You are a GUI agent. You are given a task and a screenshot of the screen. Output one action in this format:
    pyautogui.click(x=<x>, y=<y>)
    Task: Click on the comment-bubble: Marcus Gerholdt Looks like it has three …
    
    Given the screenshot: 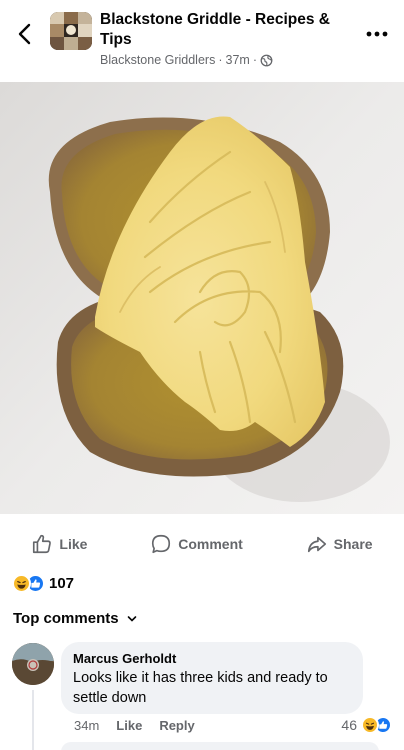 What is the action you would take?
    pyautogui.click(x=212, y=678)
    